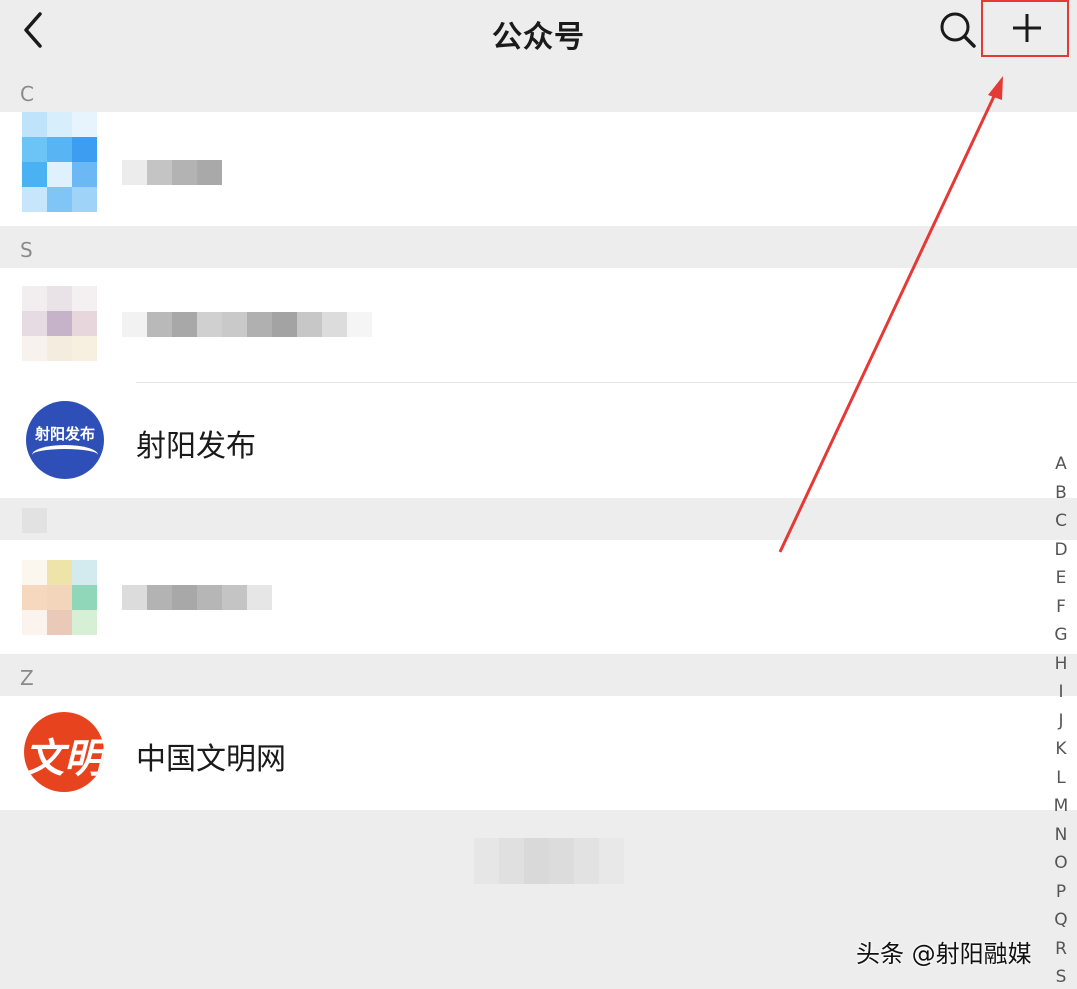 The image size is (1077, 989). I want to click on section-header-z: Z, so click(538, 676).